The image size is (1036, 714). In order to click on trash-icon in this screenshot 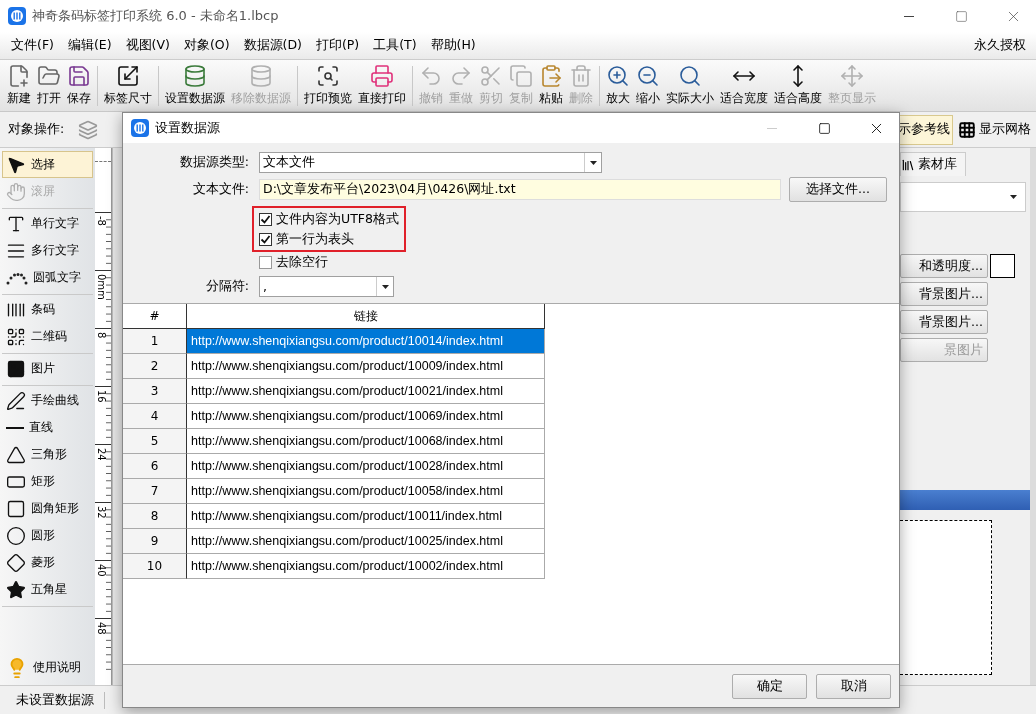, I will do `click(581, 76)`.